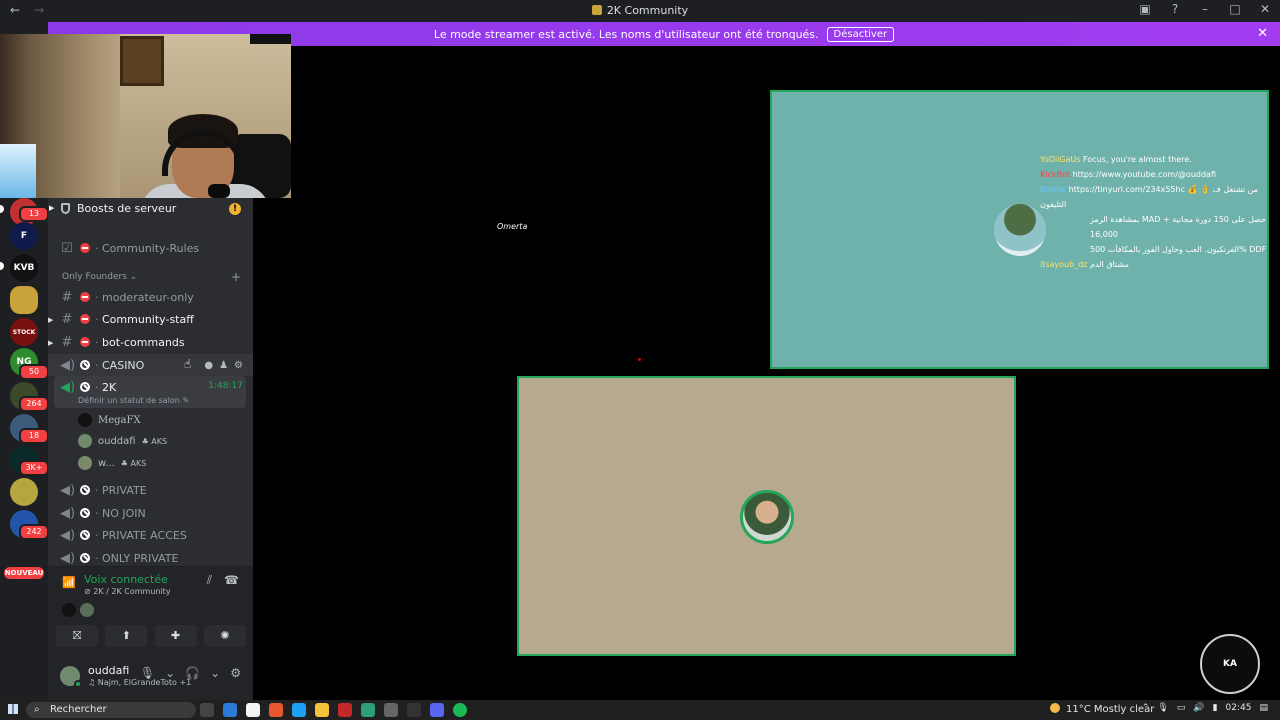 The width and height of the screenshot is (1280, 720). I want to click on chat-bubble-icon: ●, so click(208, 365).